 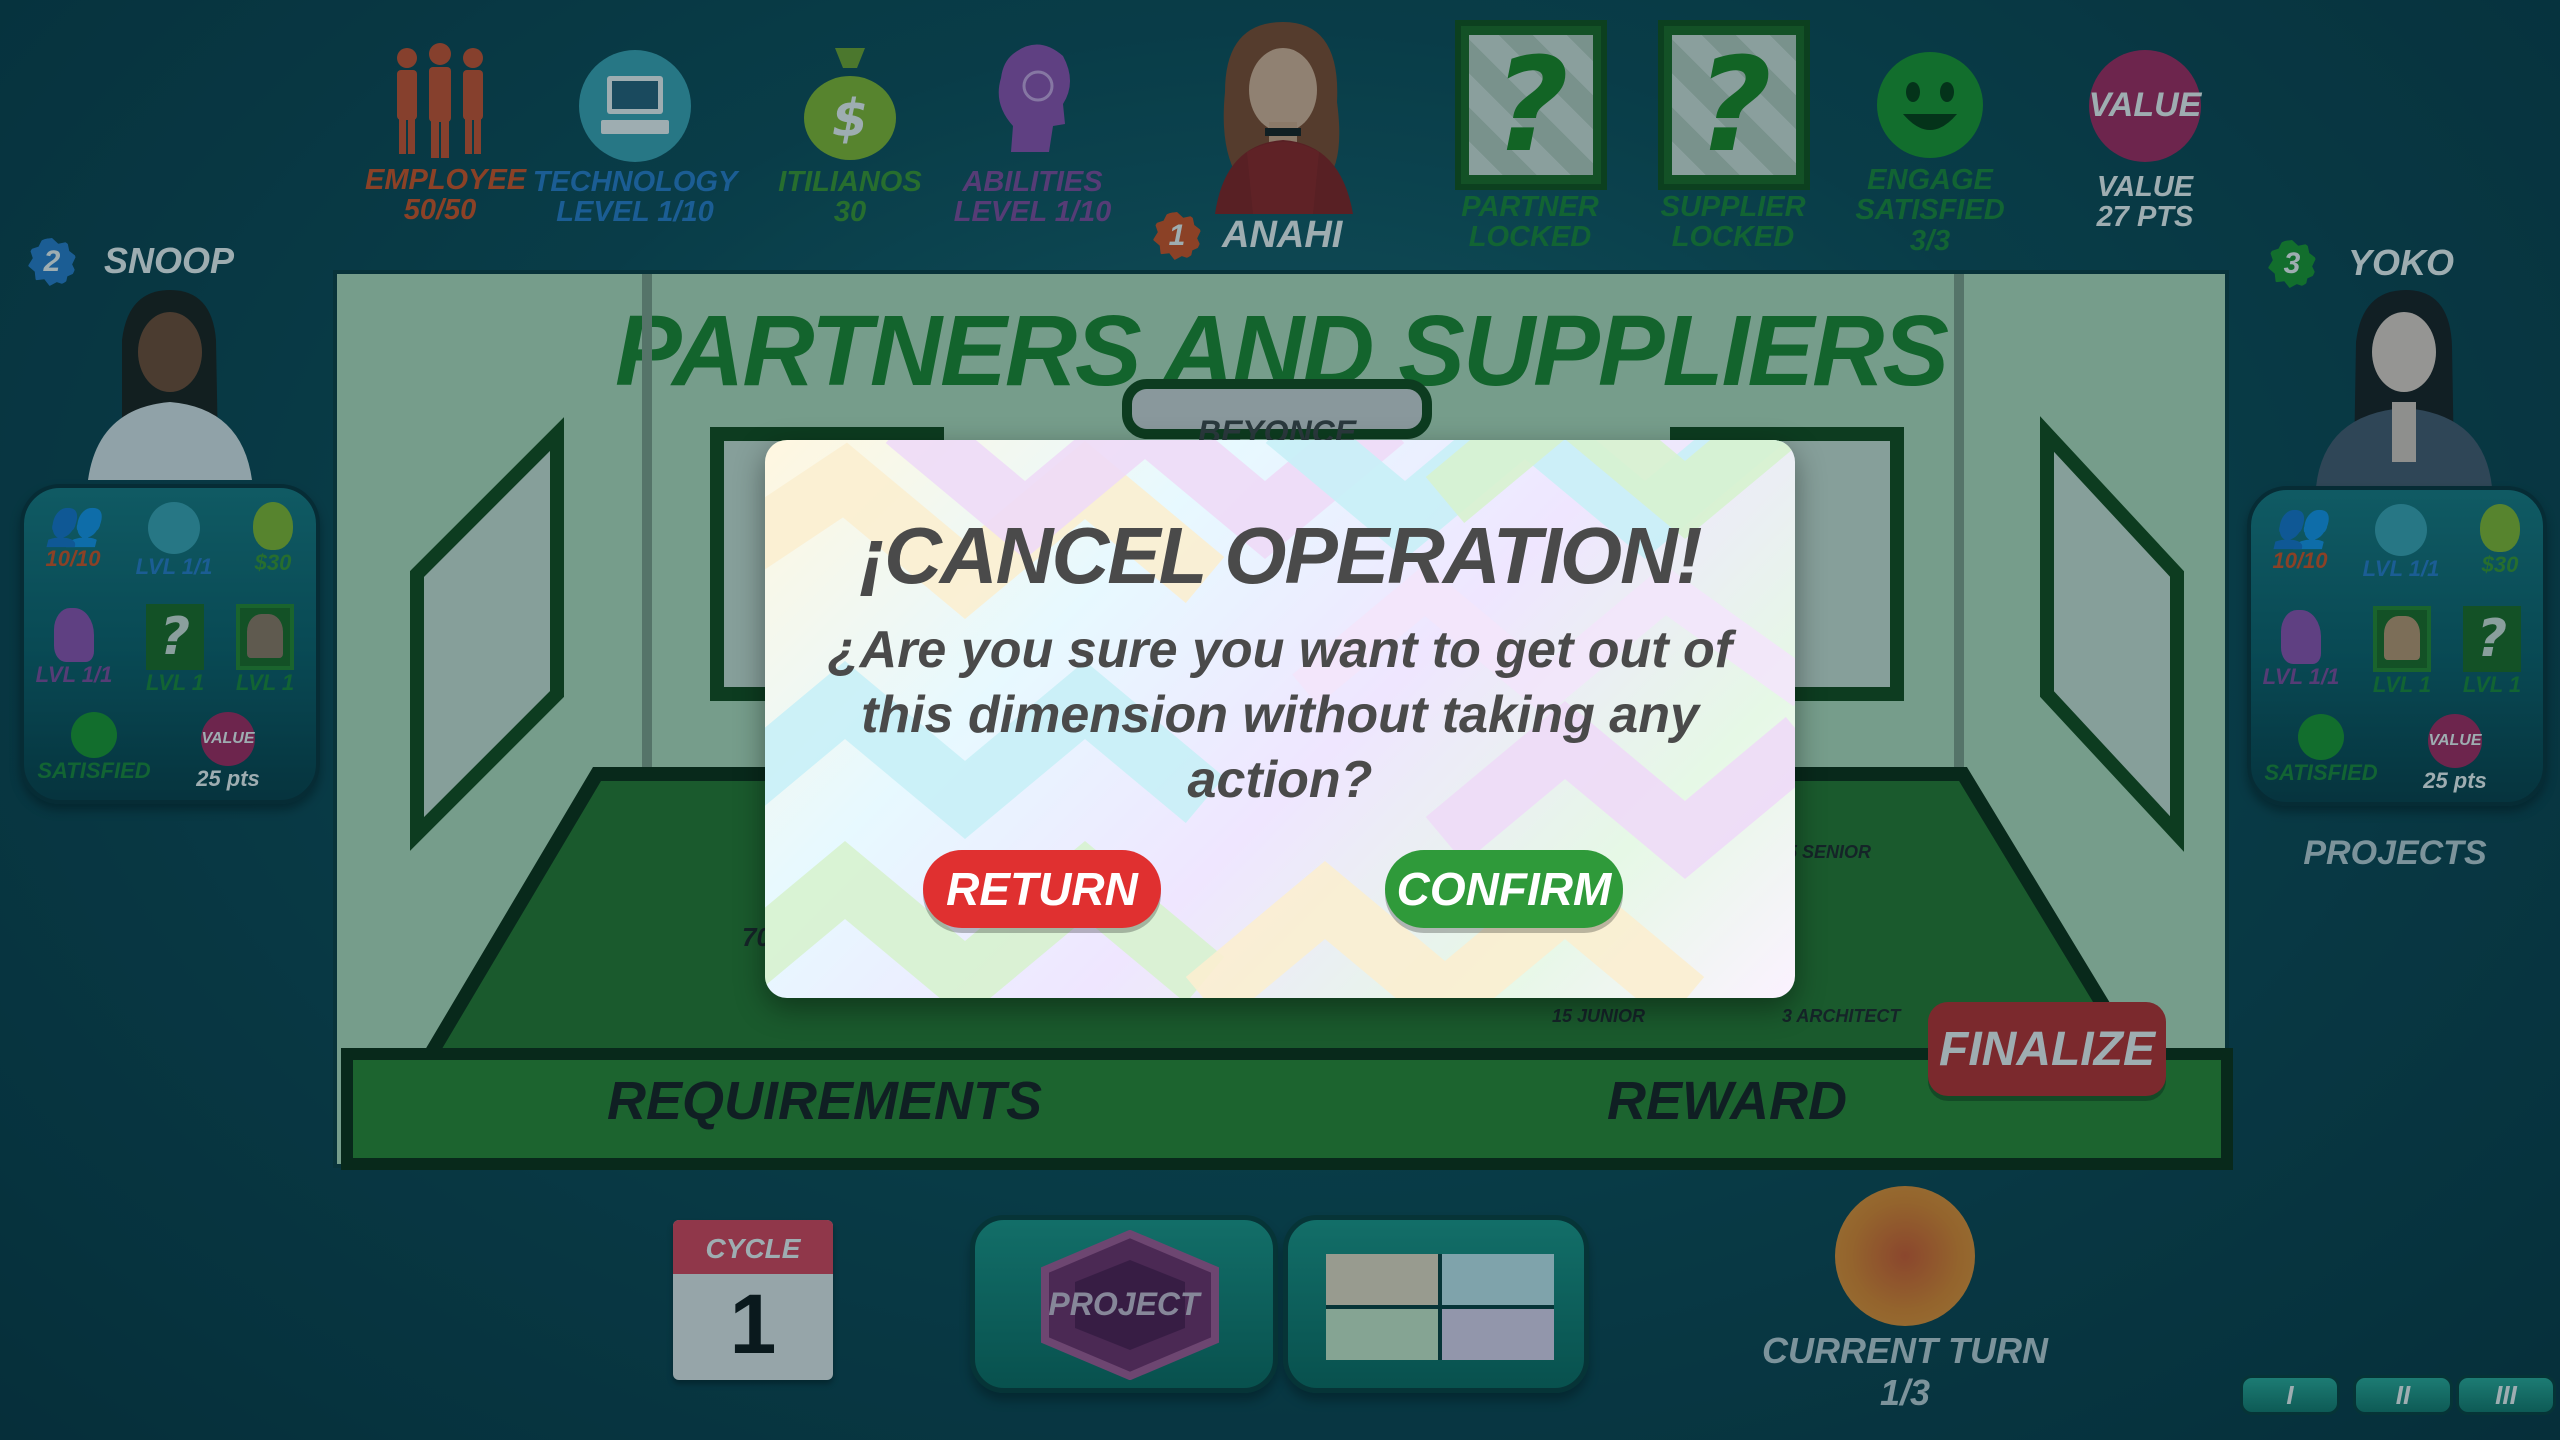 What do you see at coordinates (1504, 889) in the screenshot?
I see `confirm-button: CONFIRM` at bounding box center [1504, 889].